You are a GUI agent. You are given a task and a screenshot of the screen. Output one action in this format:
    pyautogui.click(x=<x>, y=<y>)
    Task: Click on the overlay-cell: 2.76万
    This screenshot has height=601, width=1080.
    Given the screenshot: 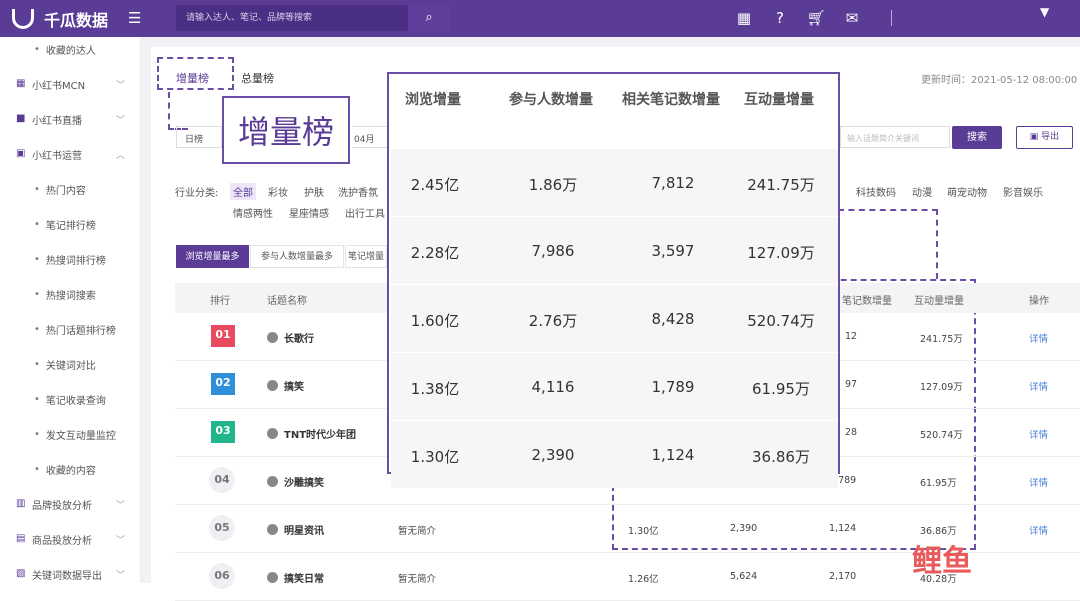 What is the action you would take?
    pyautogui.click(x=553, y=321)
    